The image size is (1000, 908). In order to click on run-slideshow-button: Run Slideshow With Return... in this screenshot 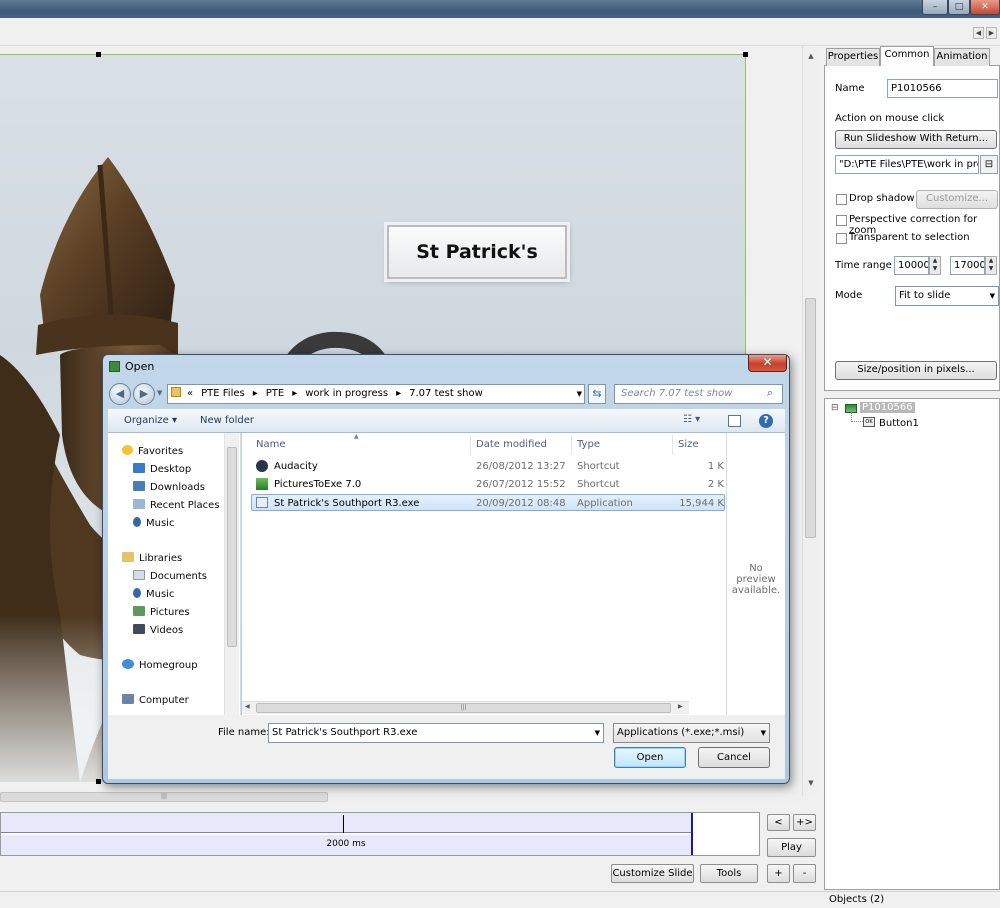, I will do `click(916, 139)`.